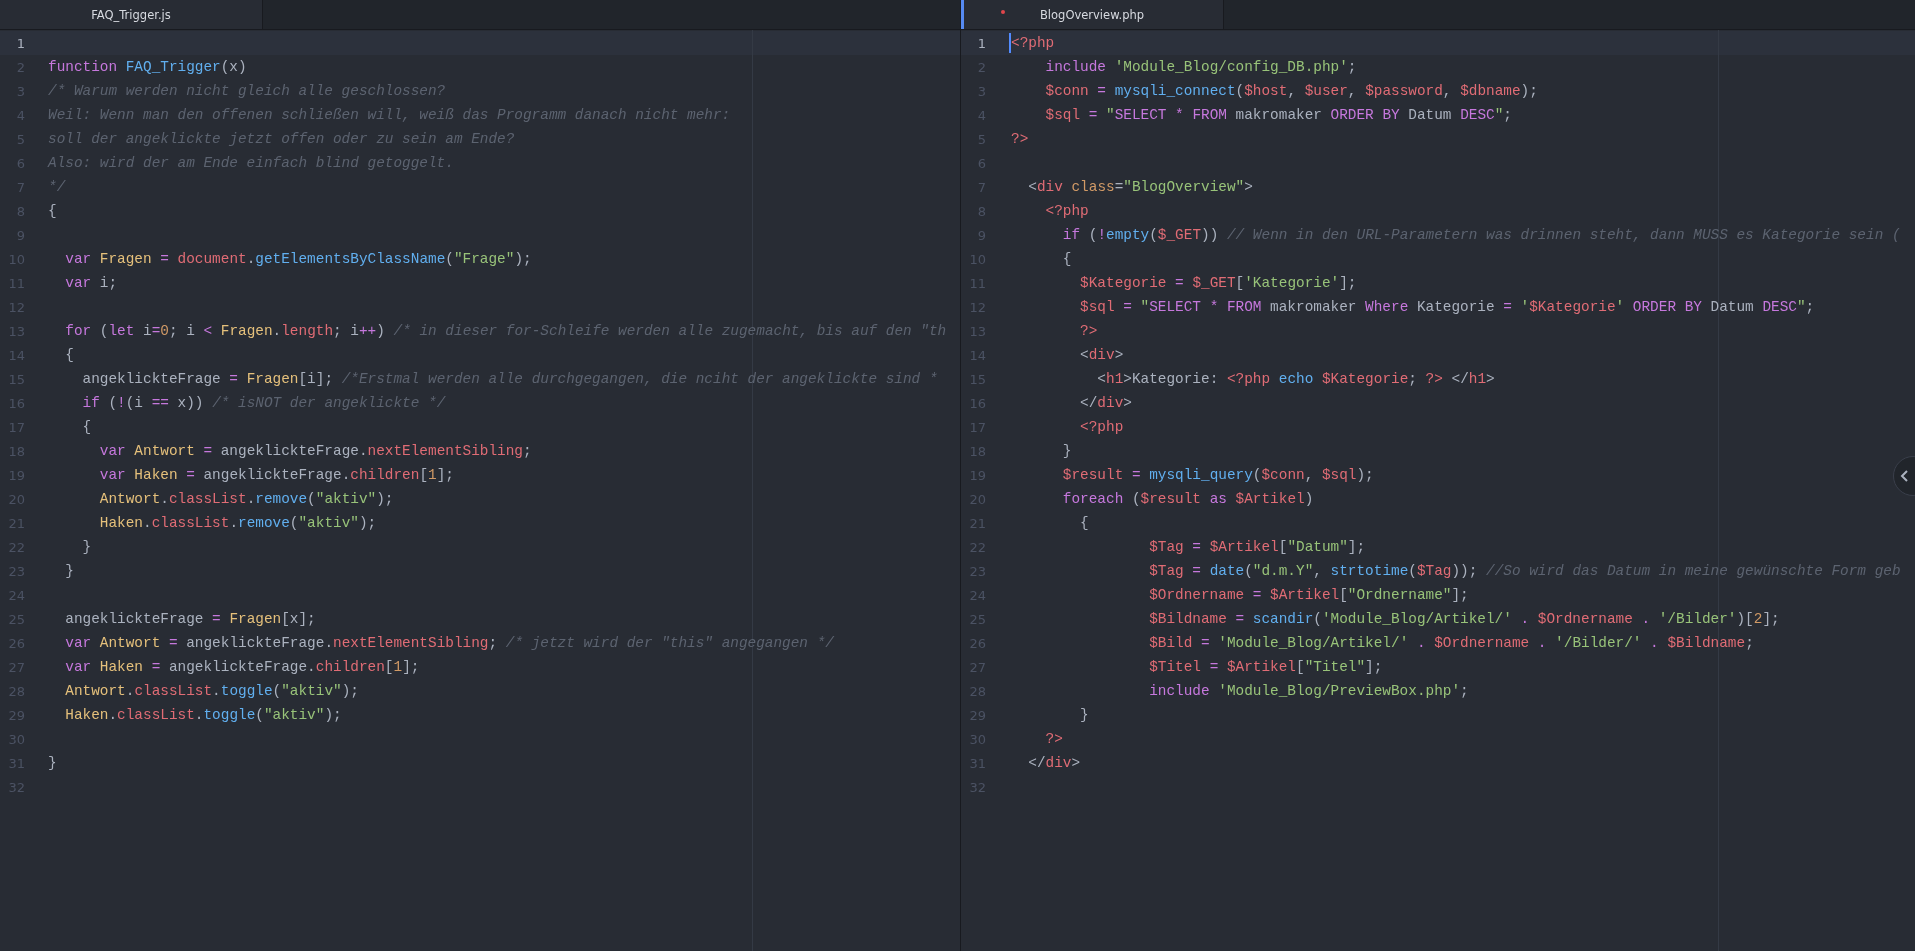 This screenshot has height=951, width=1915. I want to click on code-line: if (!(i == x)) /* isNOT der angeklickte */, so click(263, 403).